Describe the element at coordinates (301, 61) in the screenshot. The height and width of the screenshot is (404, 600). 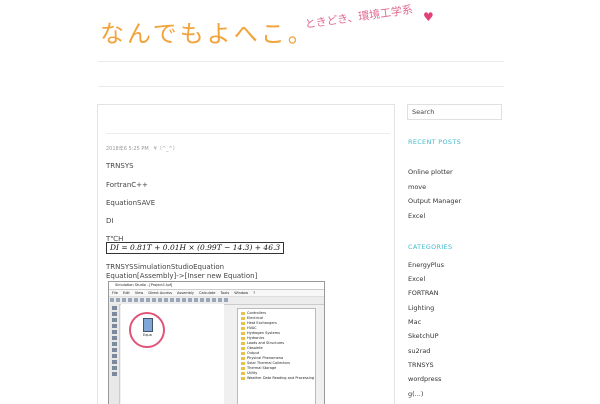
I see `header-divider-top` at that location.